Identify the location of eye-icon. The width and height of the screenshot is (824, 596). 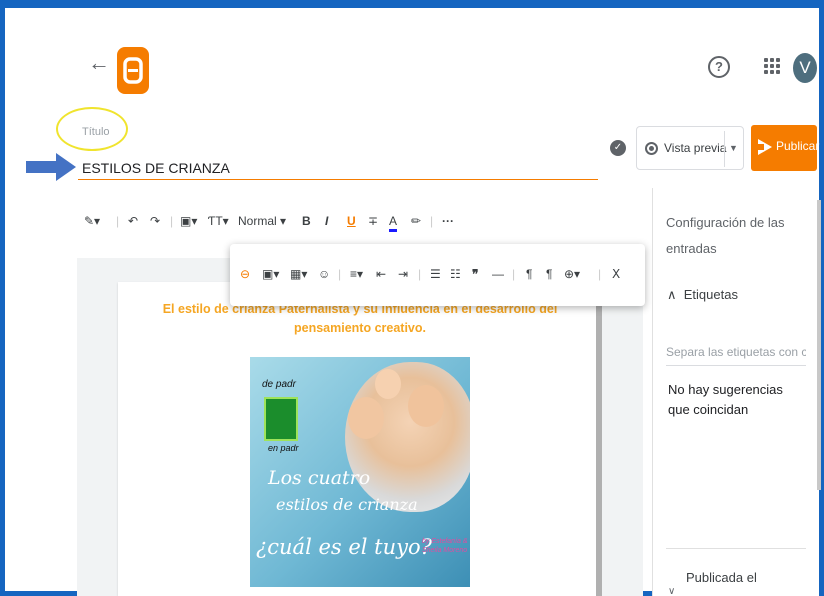
(651, 148).